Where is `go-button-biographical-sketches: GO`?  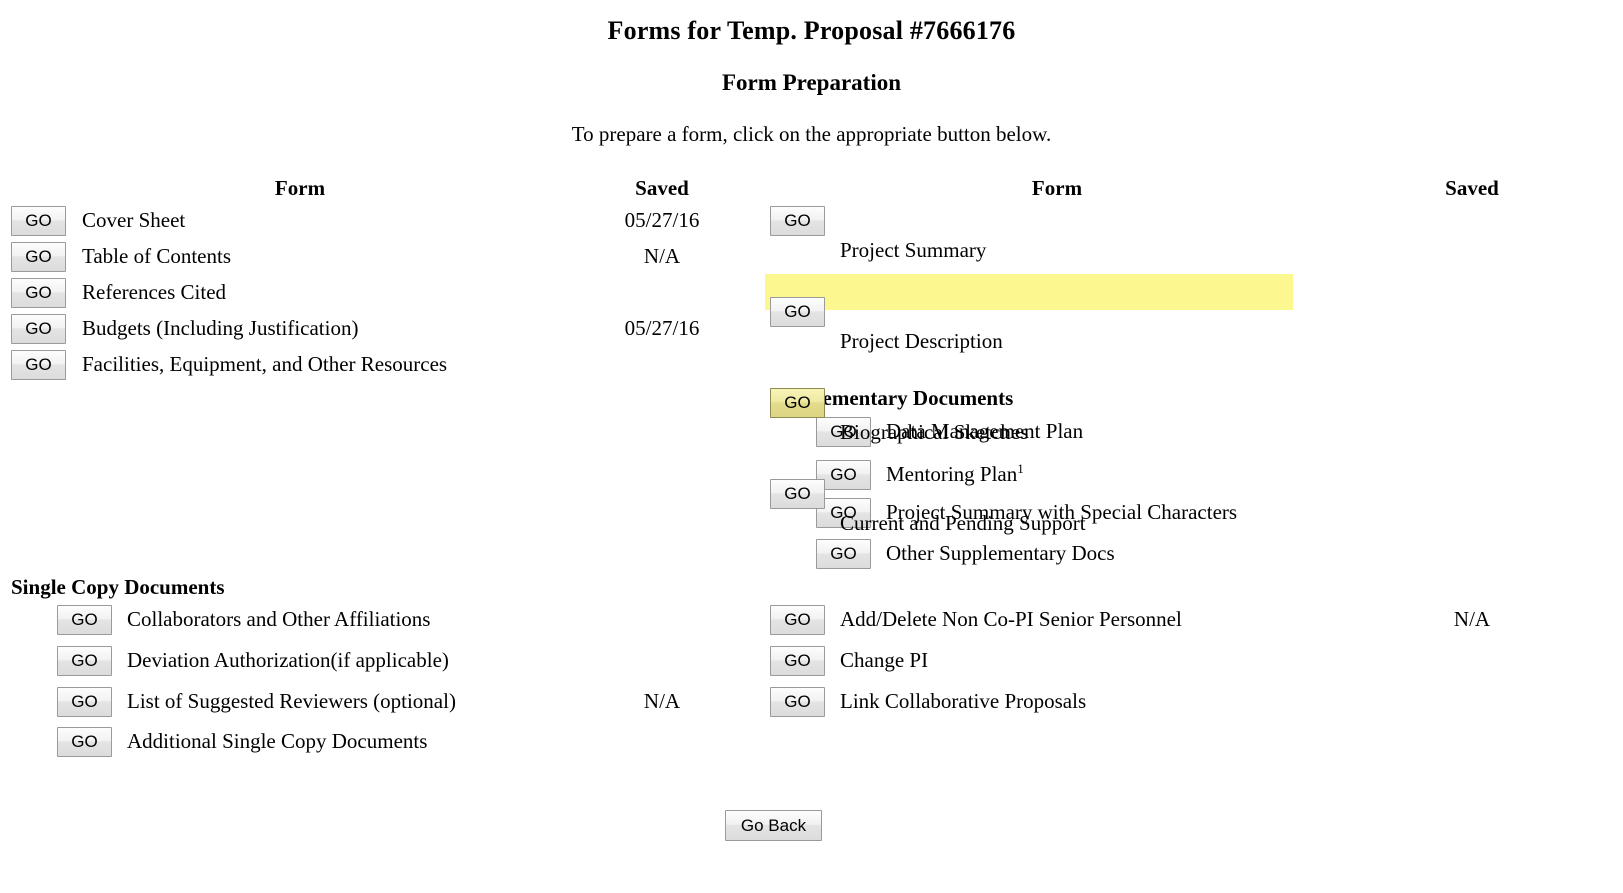
go-button-biographical-sketches: GO is located at coordinates (797, 403).